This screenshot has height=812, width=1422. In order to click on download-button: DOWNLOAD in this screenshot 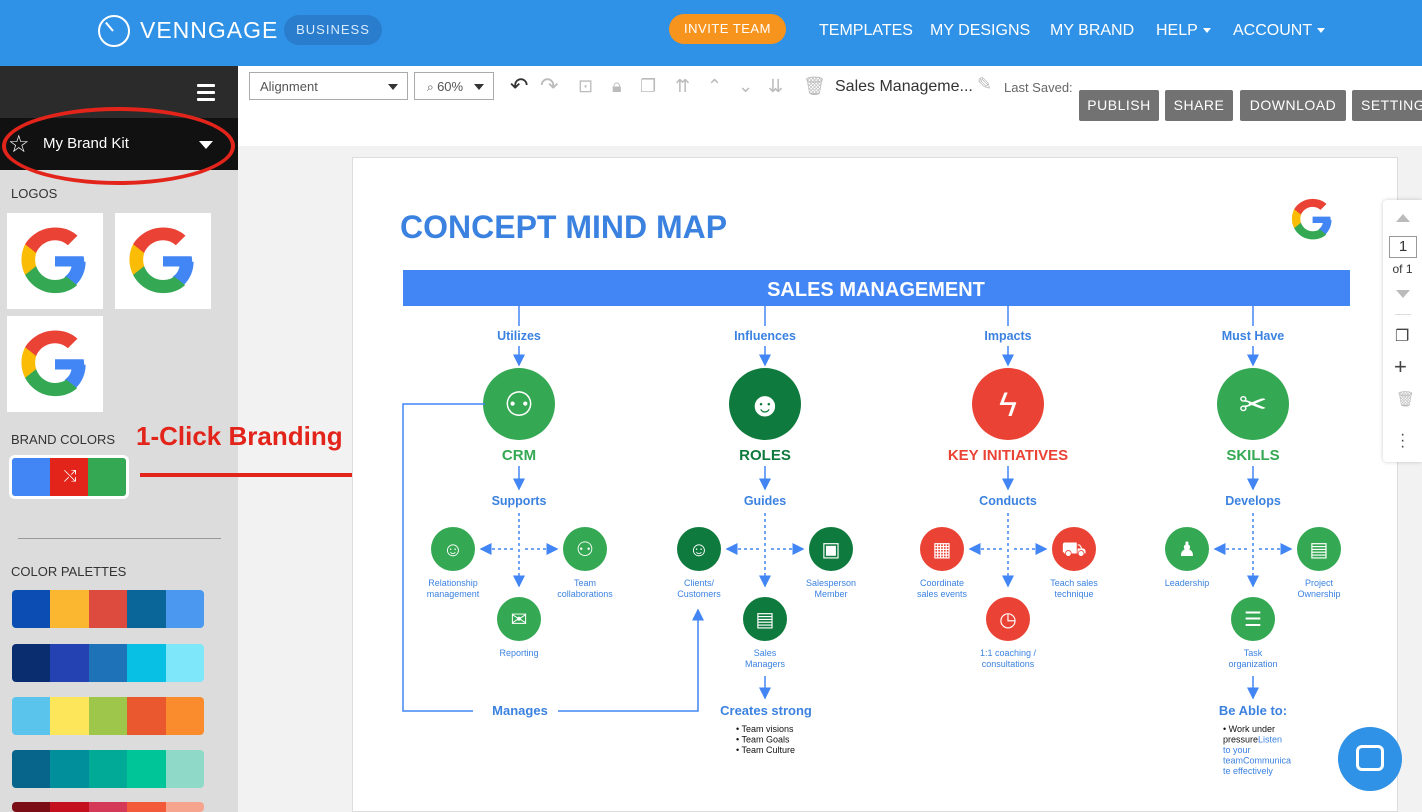, I will do `click(1293, 105)`.